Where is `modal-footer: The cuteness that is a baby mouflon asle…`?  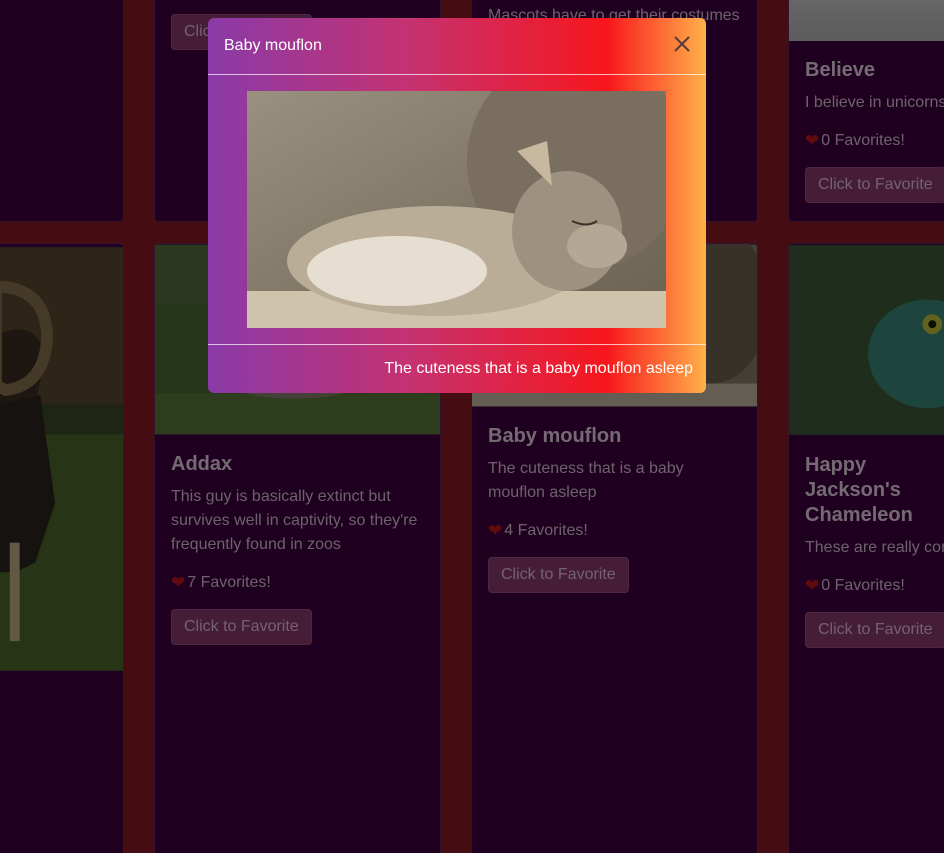 modal-footer: The cuteness that is a baby mouflon asle… is located at coordinates (457, 368).